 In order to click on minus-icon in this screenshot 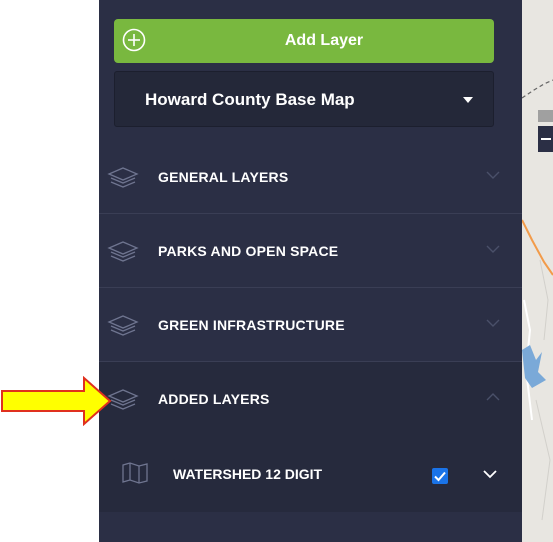, I will do `click(546, 139)`.